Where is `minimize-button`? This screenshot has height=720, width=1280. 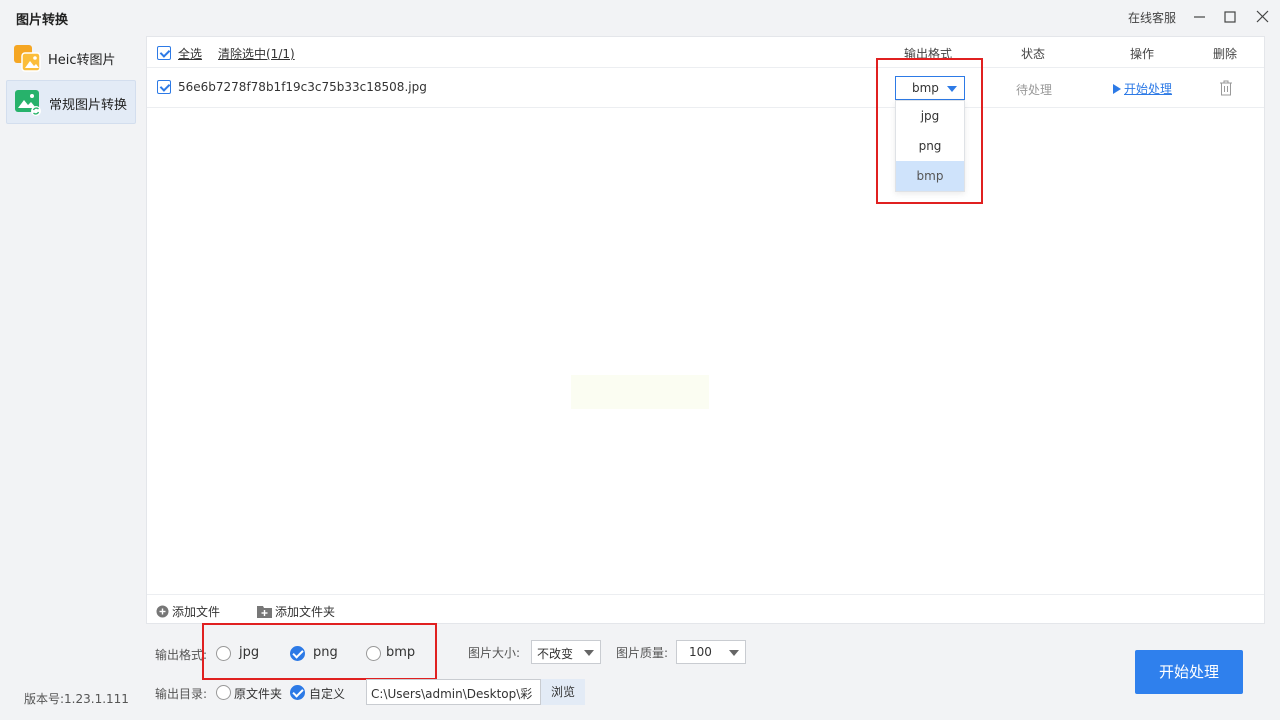
minimize-button is located at coordinates (1200, 17).